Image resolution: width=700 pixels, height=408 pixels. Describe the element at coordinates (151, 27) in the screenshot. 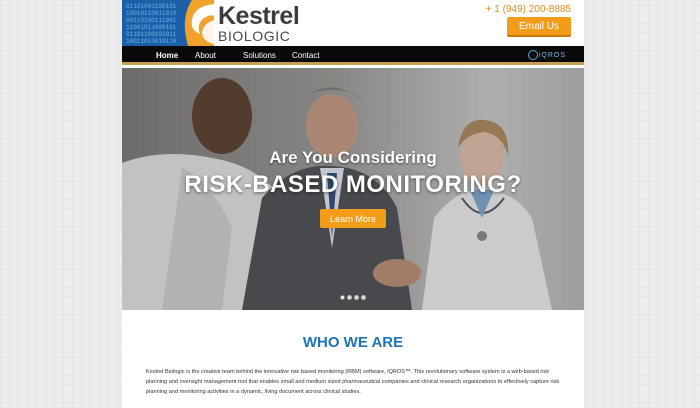

I see `svg-text: 11001011000101` at that location.